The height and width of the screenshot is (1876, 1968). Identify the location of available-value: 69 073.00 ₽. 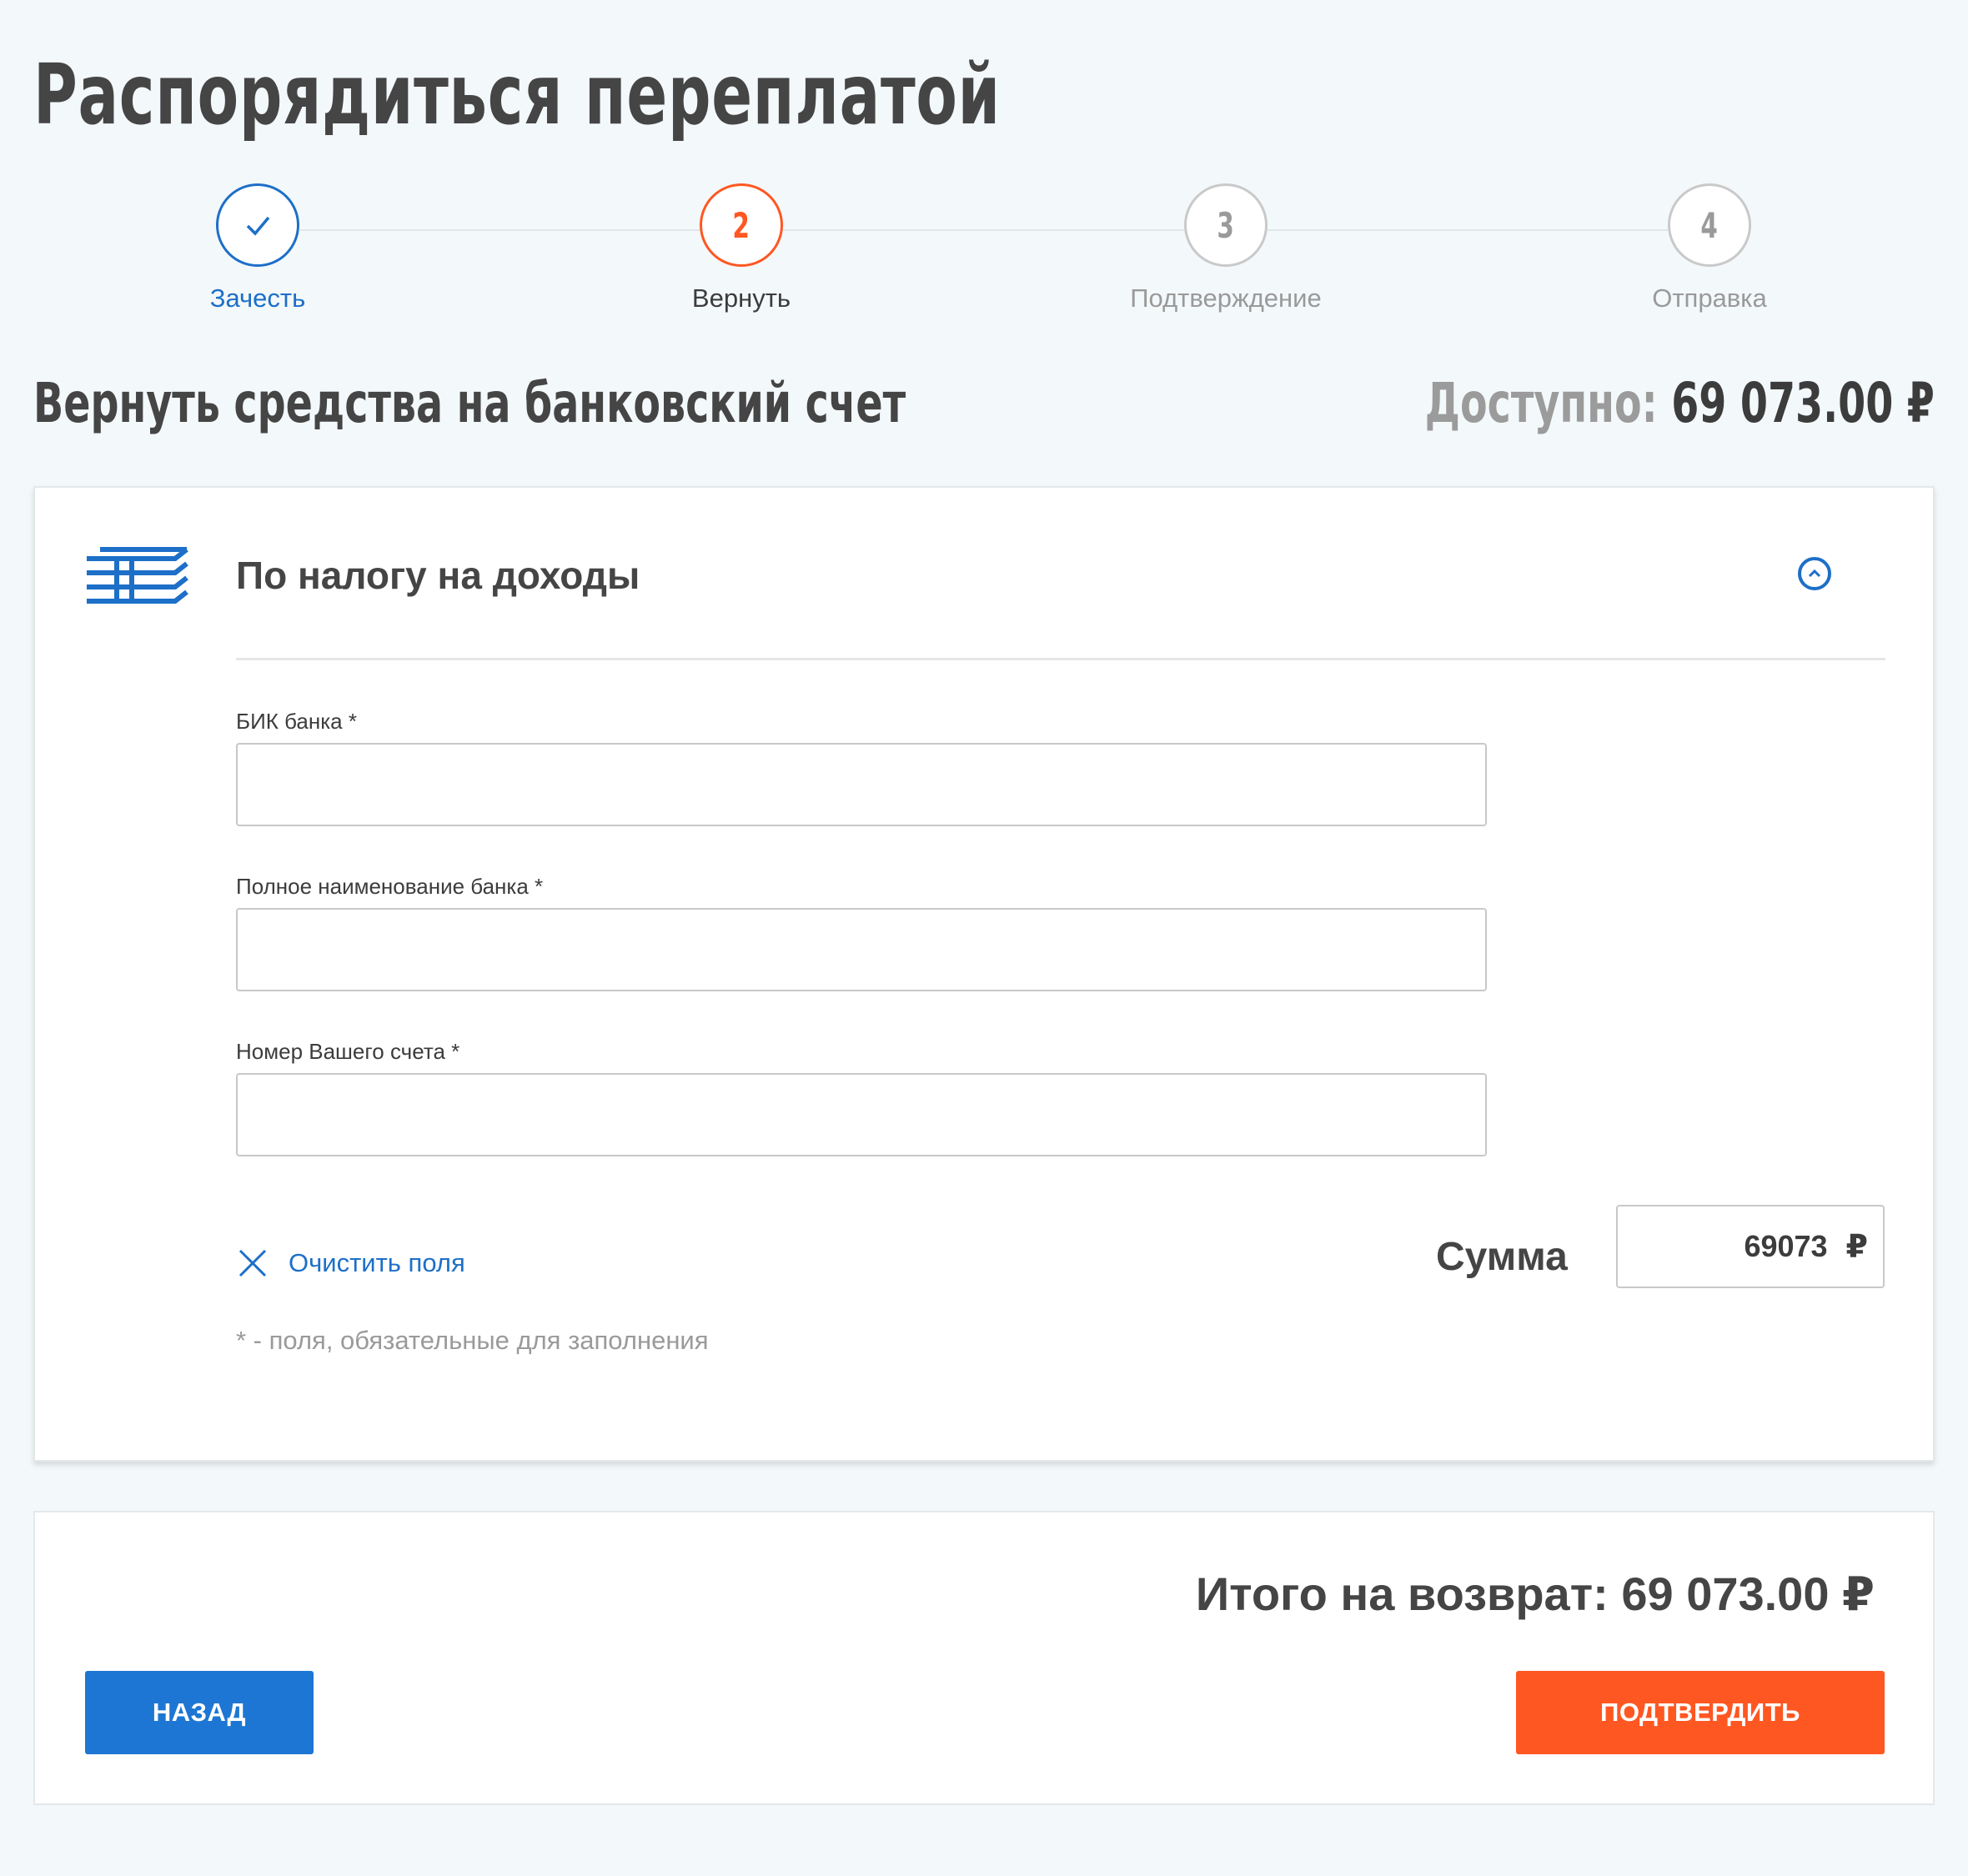
(1803, 403).